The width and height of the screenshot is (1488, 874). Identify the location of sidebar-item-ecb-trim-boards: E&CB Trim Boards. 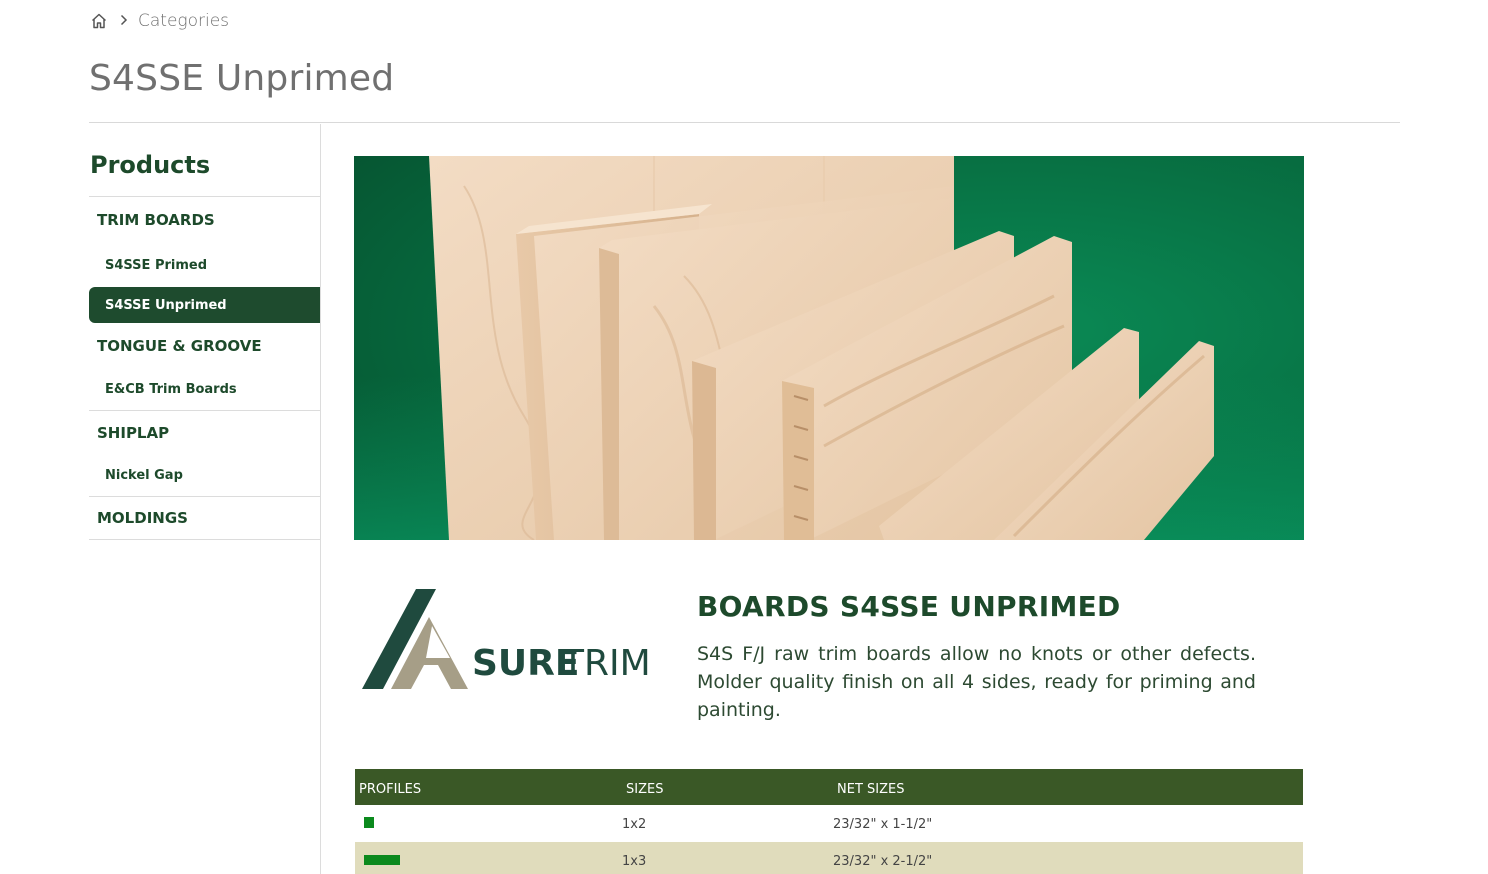
(204, 390).